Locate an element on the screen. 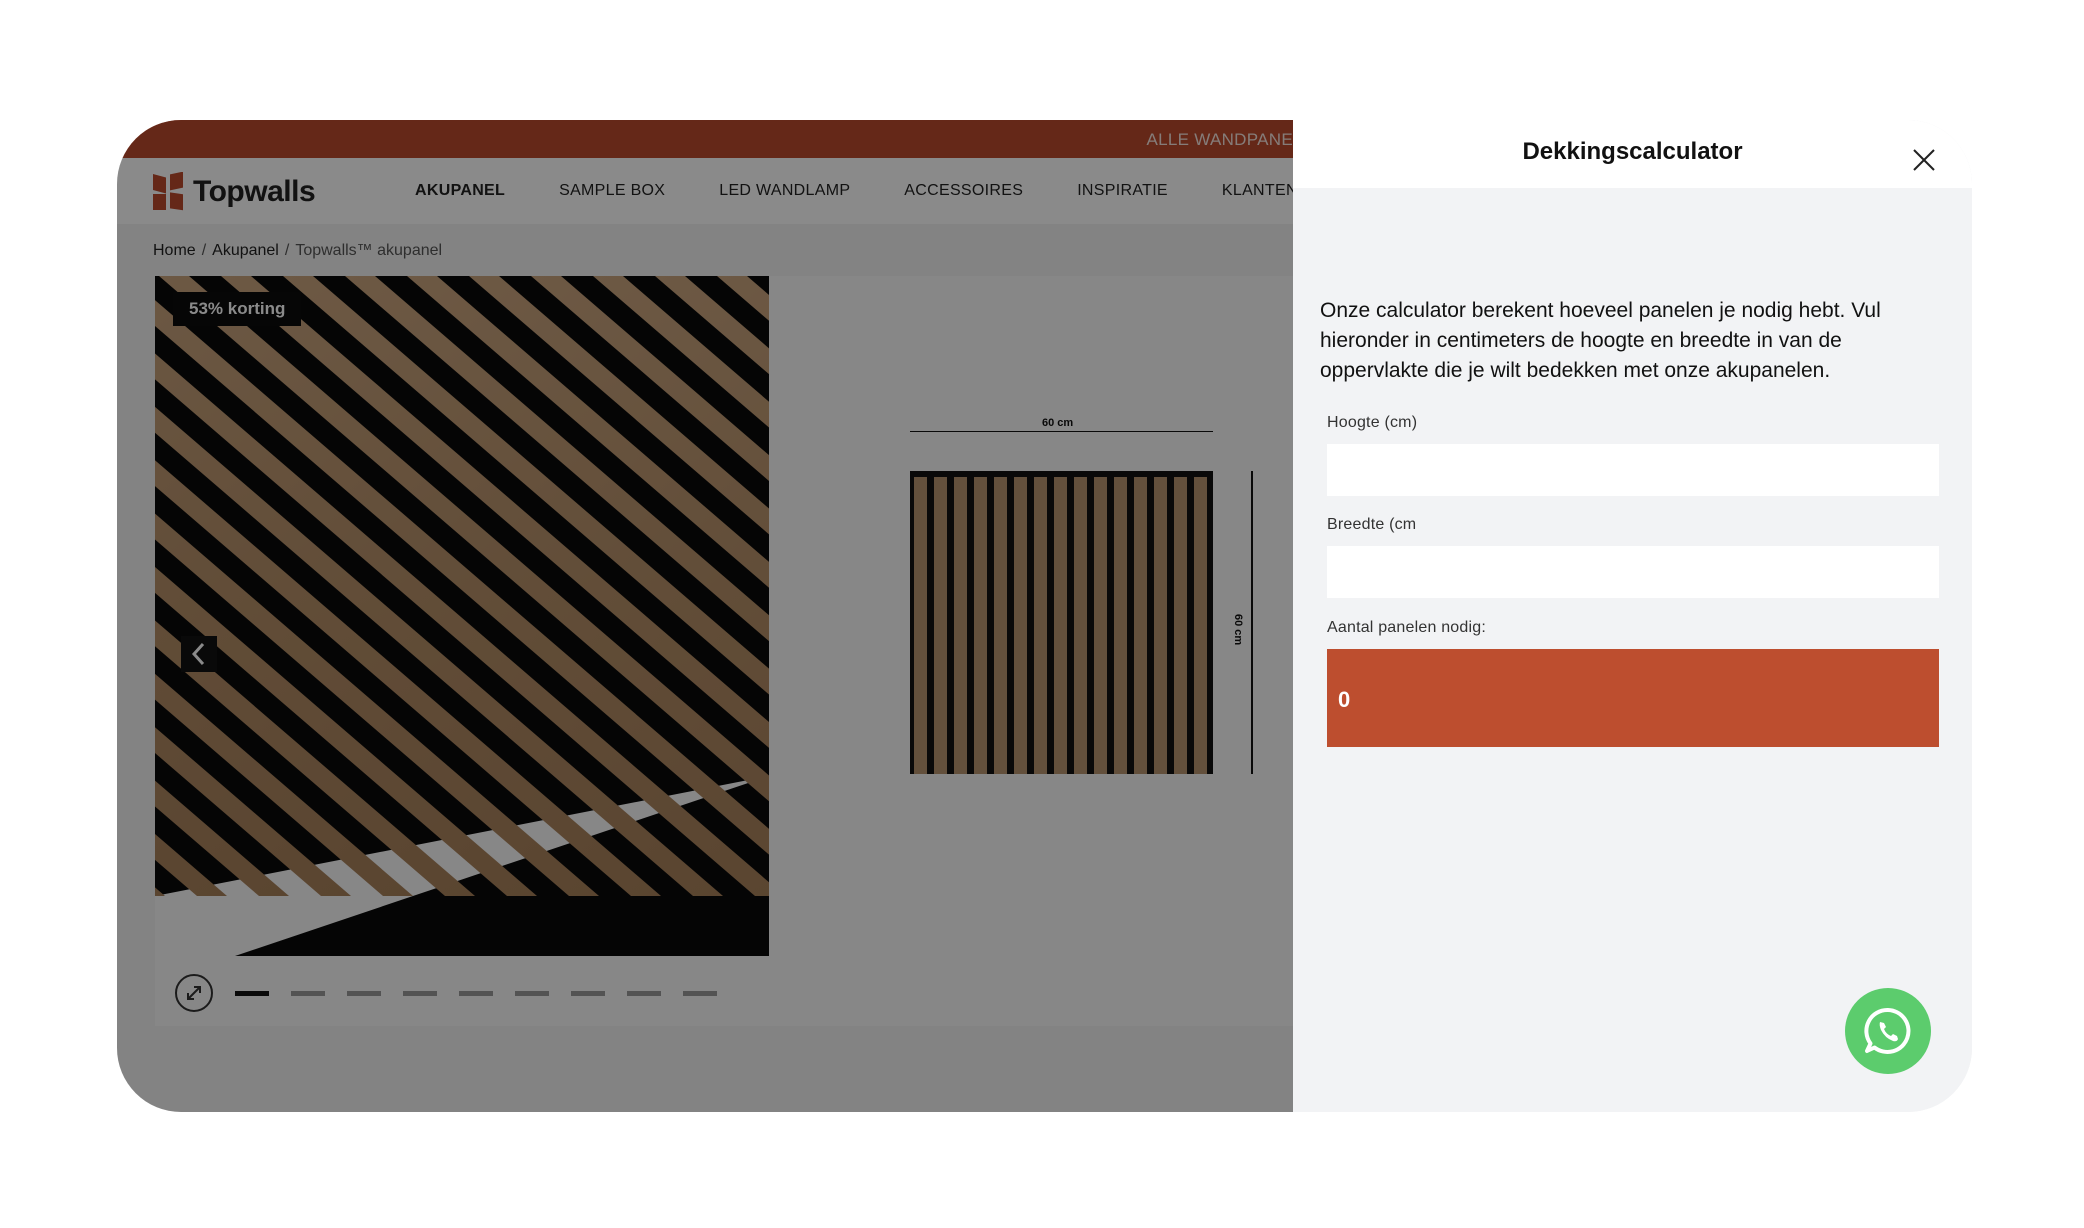 The width and height of the screenshot is (2084, 1228). whatsapp-button is located at coordinates (1888, 1031).